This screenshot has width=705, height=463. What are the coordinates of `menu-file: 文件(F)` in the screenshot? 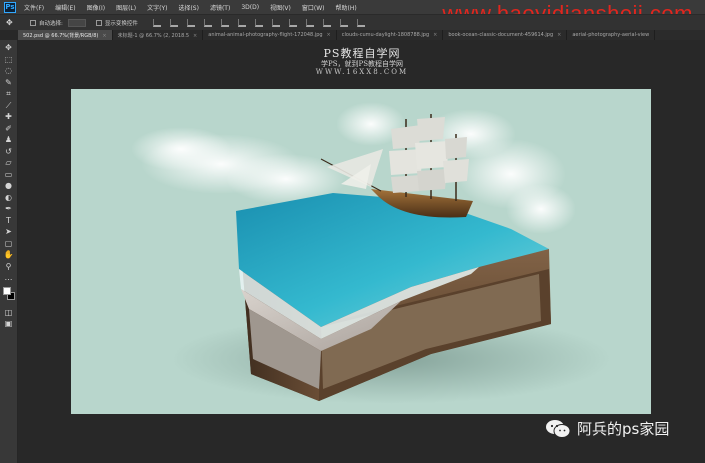 It's located at (34, 7).